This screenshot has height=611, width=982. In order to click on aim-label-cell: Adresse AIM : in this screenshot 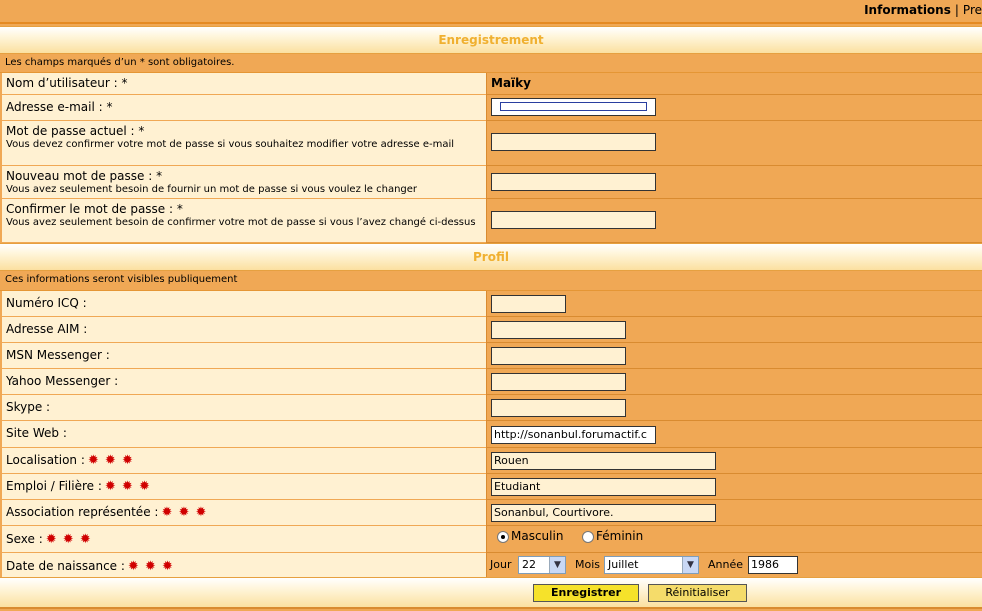, I will do `click(244, 330)`.